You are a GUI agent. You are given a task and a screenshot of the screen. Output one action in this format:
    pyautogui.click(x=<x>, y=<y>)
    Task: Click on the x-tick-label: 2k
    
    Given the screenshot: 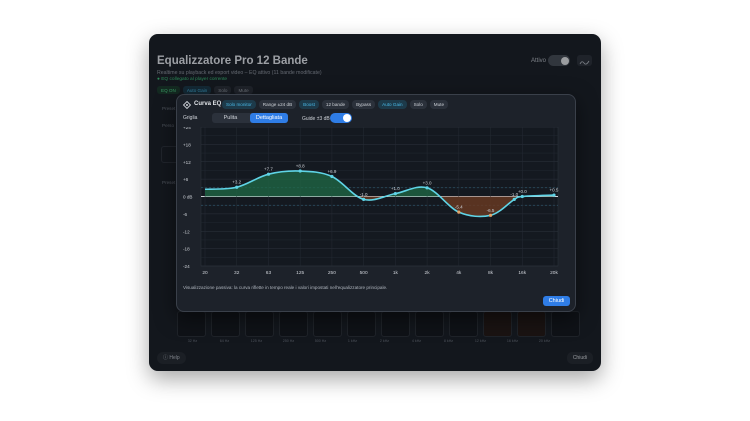 What is the action you would take?
    pyautogui.click(x=428, y=273)
    